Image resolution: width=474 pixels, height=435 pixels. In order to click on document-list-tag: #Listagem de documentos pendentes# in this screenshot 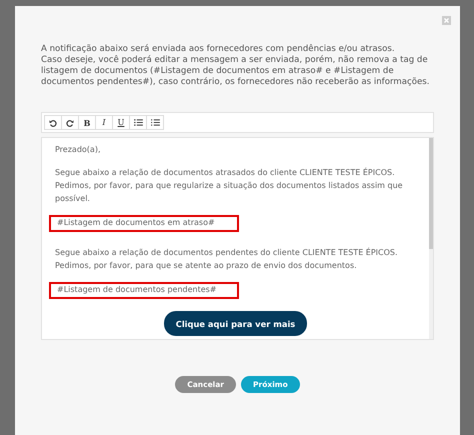, I will do `click(144, 290)`.